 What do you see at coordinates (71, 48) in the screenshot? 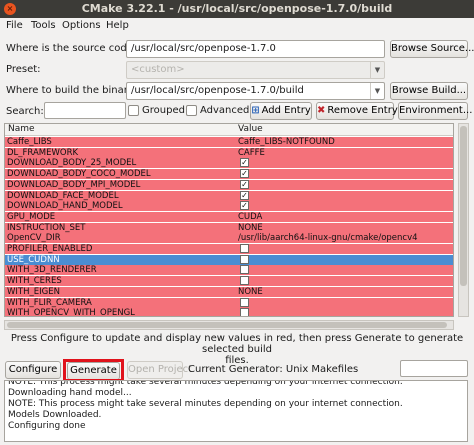
I see `source-label: Where is the source code:` at bounding box center [71, 48].